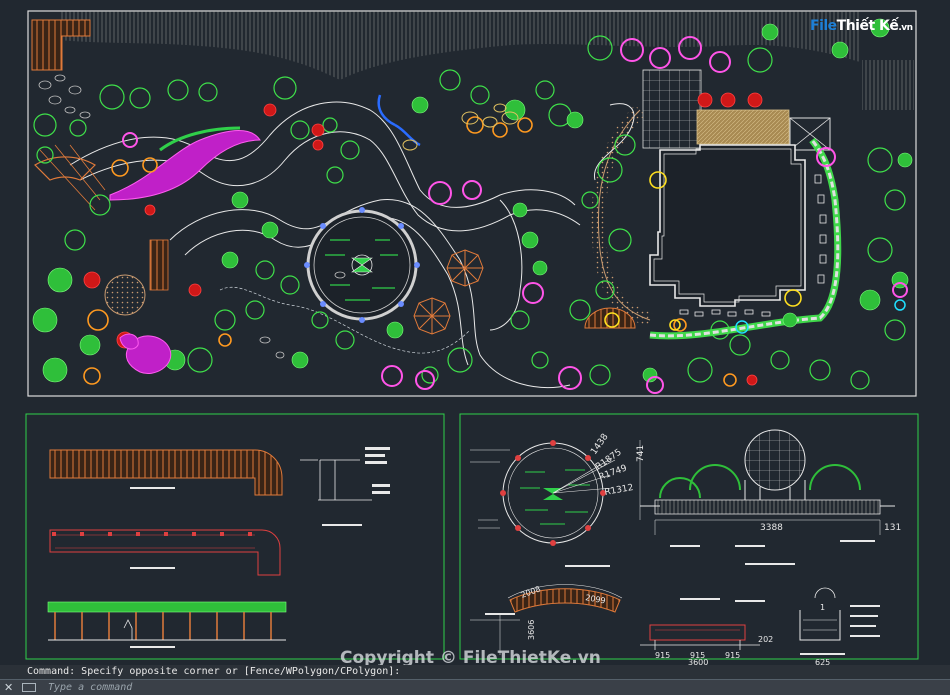 This screenshot has width=950, height=695. What do you see at coordinates (531, 630) in the screenshot?
I see `dimension-label: 3606` at bounding box center [531, 630].